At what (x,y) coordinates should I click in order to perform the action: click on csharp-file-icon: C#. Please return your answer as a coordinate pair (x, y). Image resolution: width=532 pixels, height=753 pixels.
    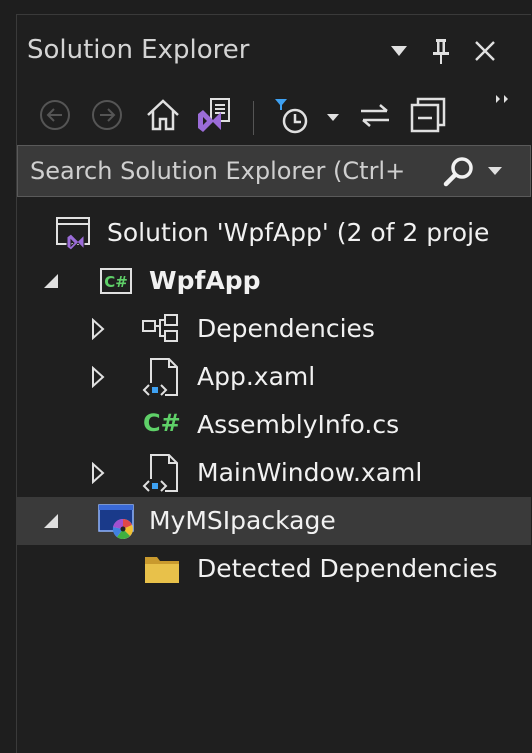
    Looking at the image, I should click on (162, 423).